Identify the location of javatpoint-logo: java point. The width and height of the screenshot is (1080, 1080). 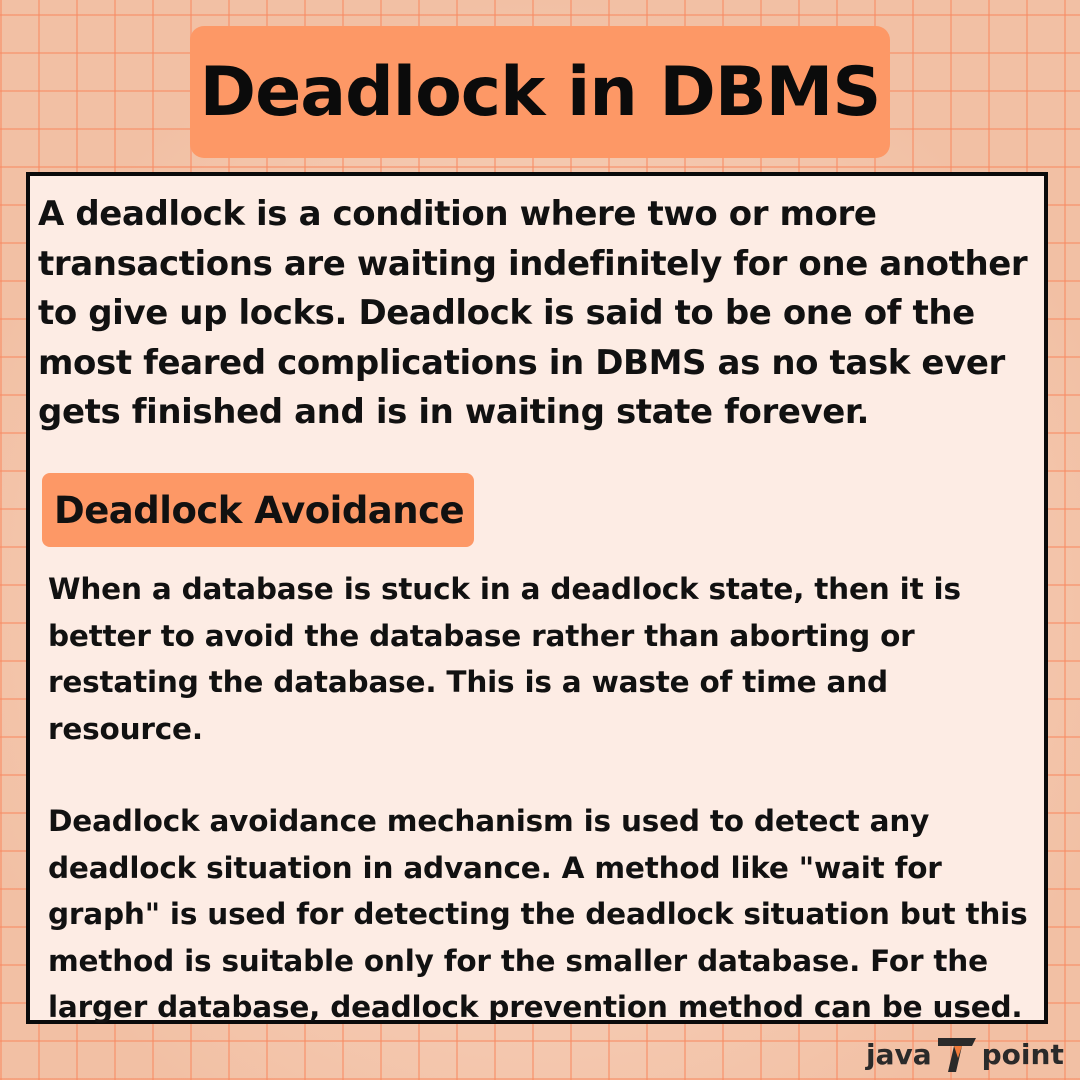
(965, 1054).